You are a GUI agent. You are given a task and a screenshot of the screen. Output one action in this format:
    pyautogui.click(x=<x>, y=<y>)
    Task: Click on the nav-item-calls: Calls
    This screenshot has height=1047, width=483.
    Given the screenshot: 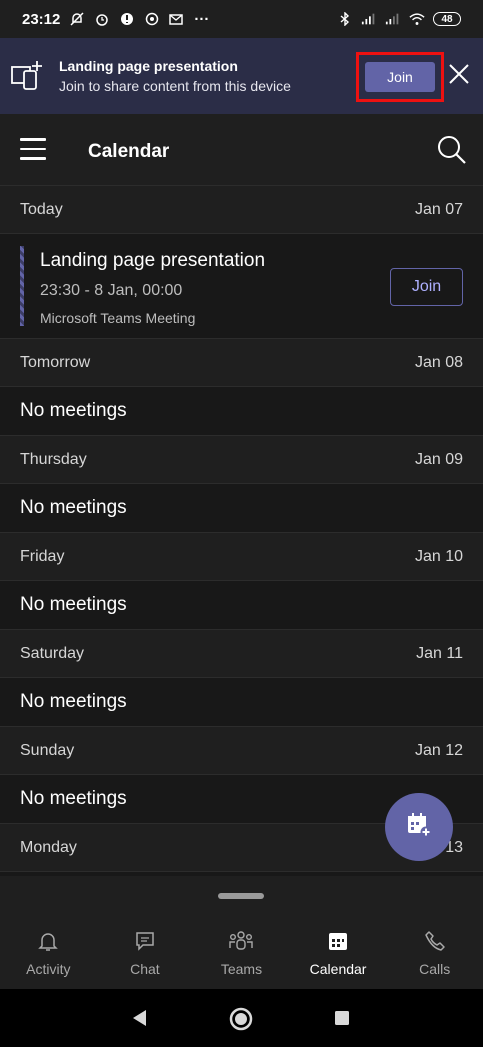 What is the action you would take?
    pyautogui.click(x=434, y=952)
    